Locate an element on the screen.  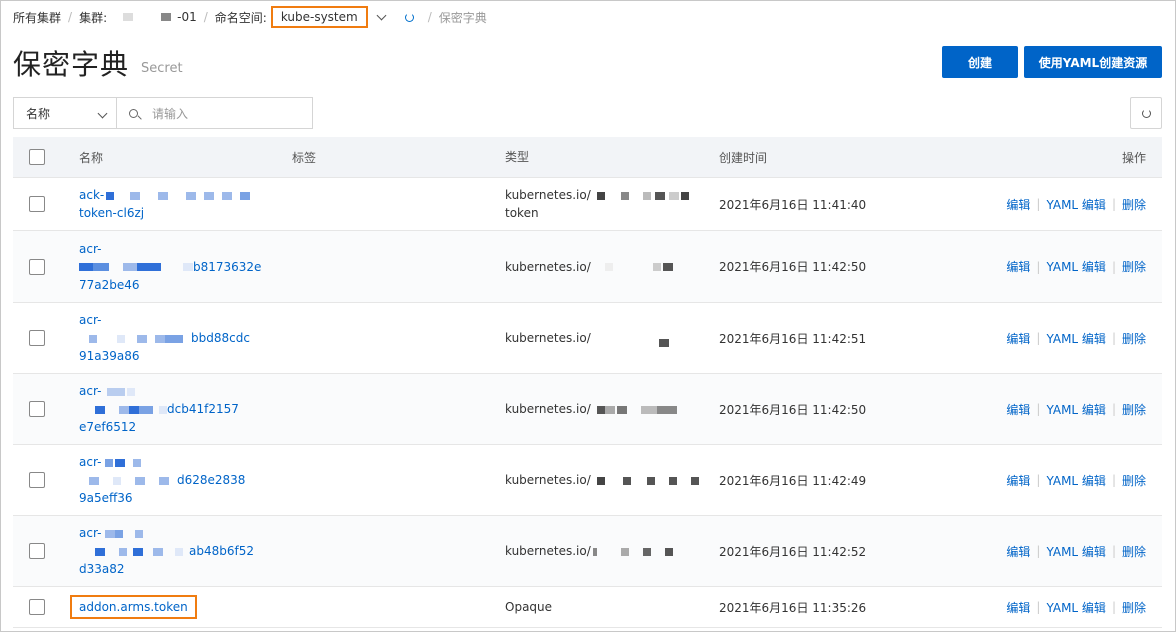
secret-name-link: ack- token-cl6zj is located at coordinates (179, 204).